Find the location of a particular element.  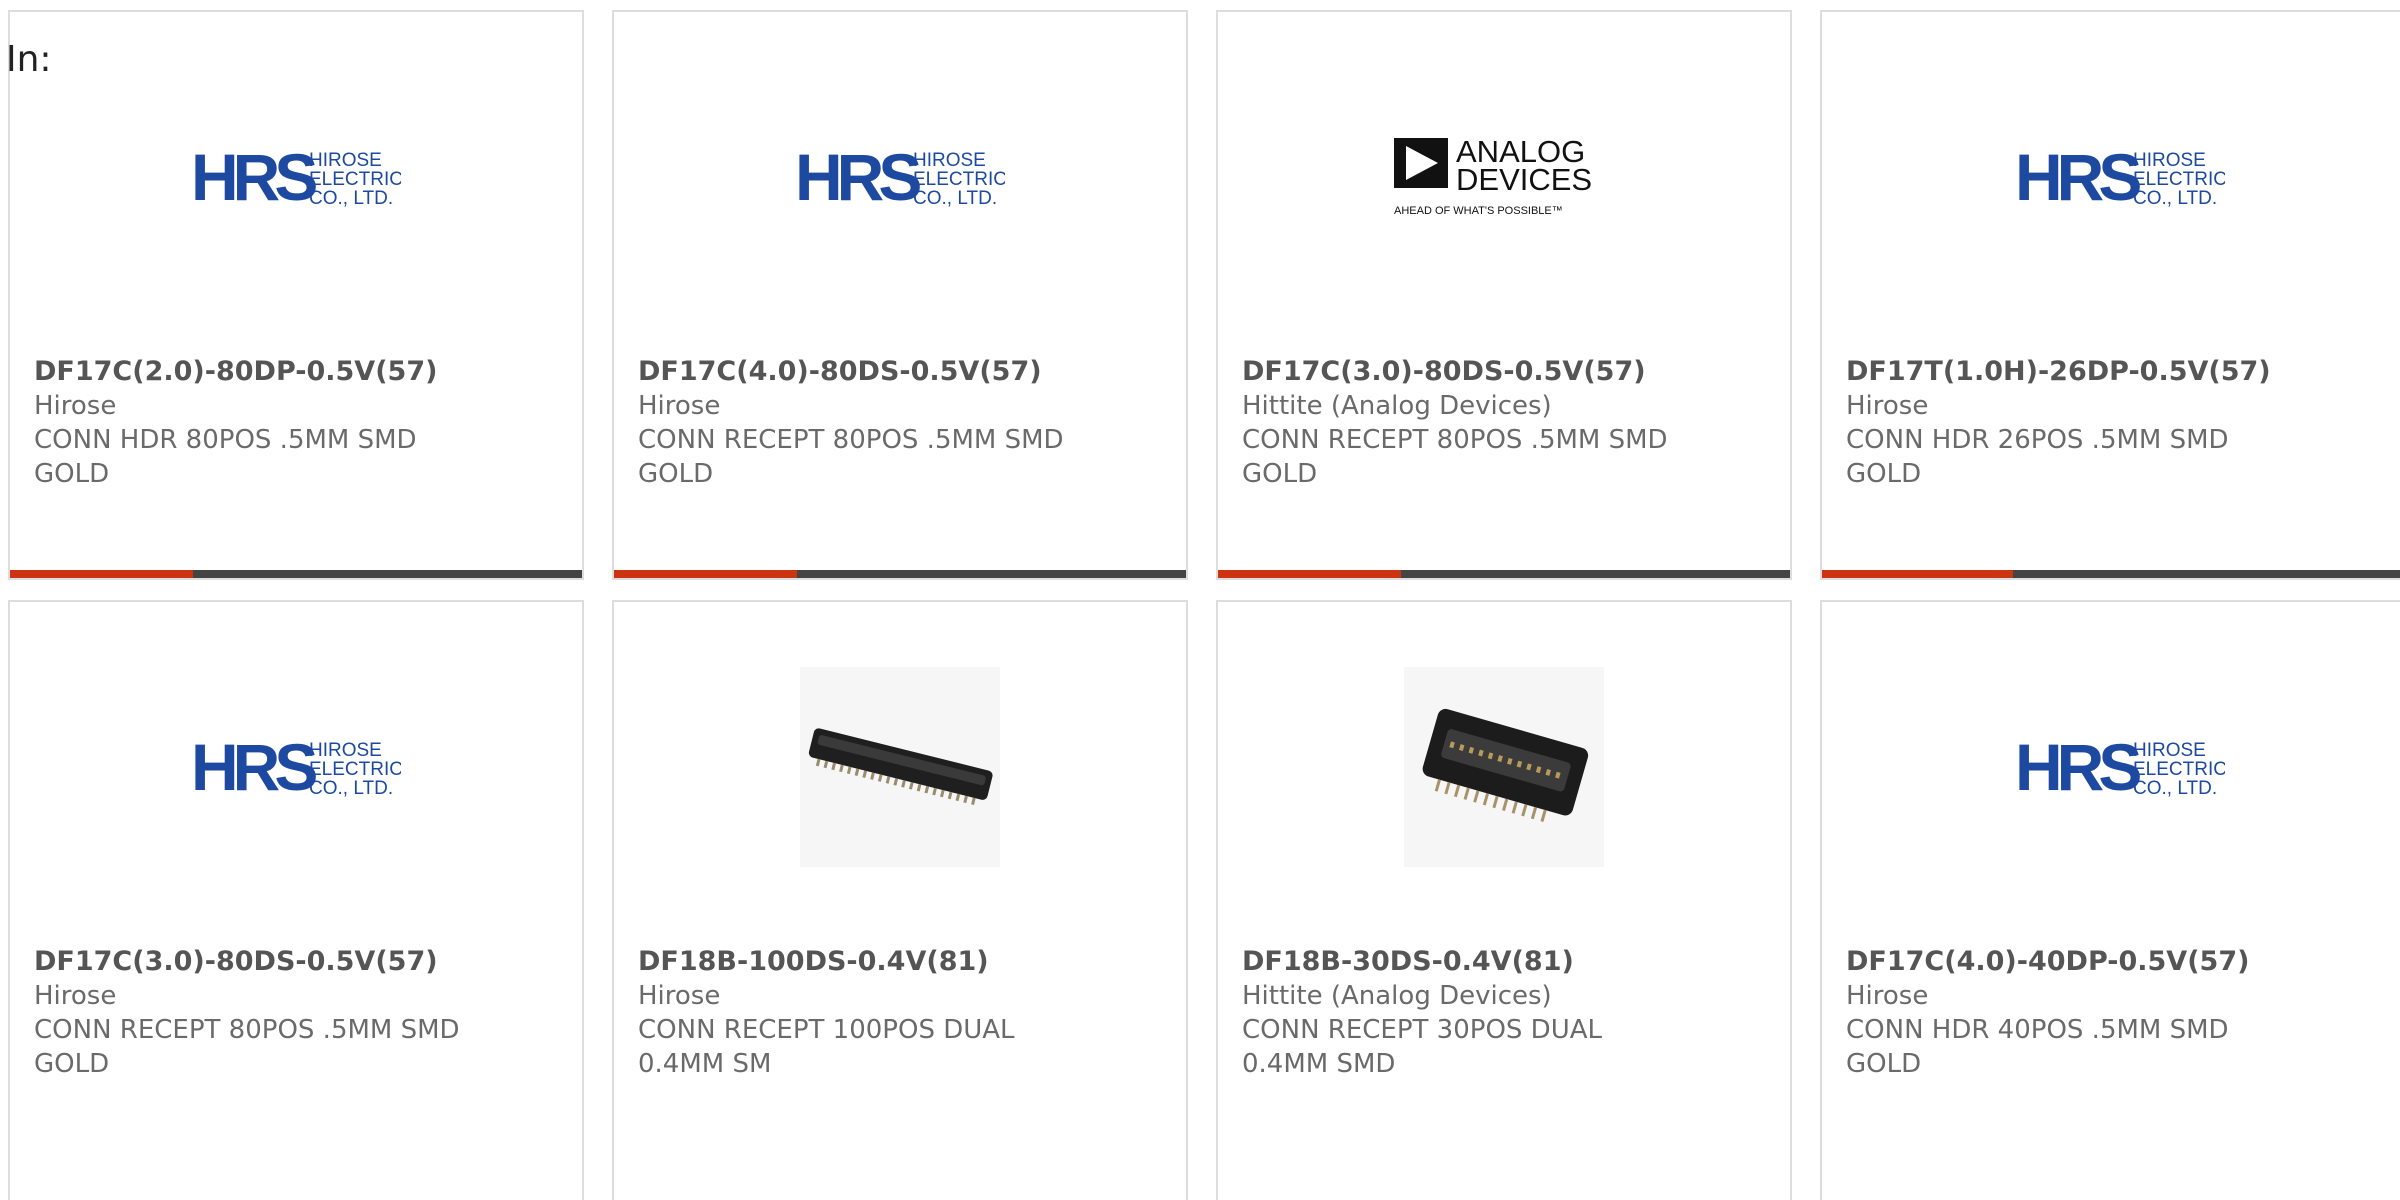

description: CONN RECEPT 30POS DUAL 0.4MM SMD is located at coordinates (1422, 1047).